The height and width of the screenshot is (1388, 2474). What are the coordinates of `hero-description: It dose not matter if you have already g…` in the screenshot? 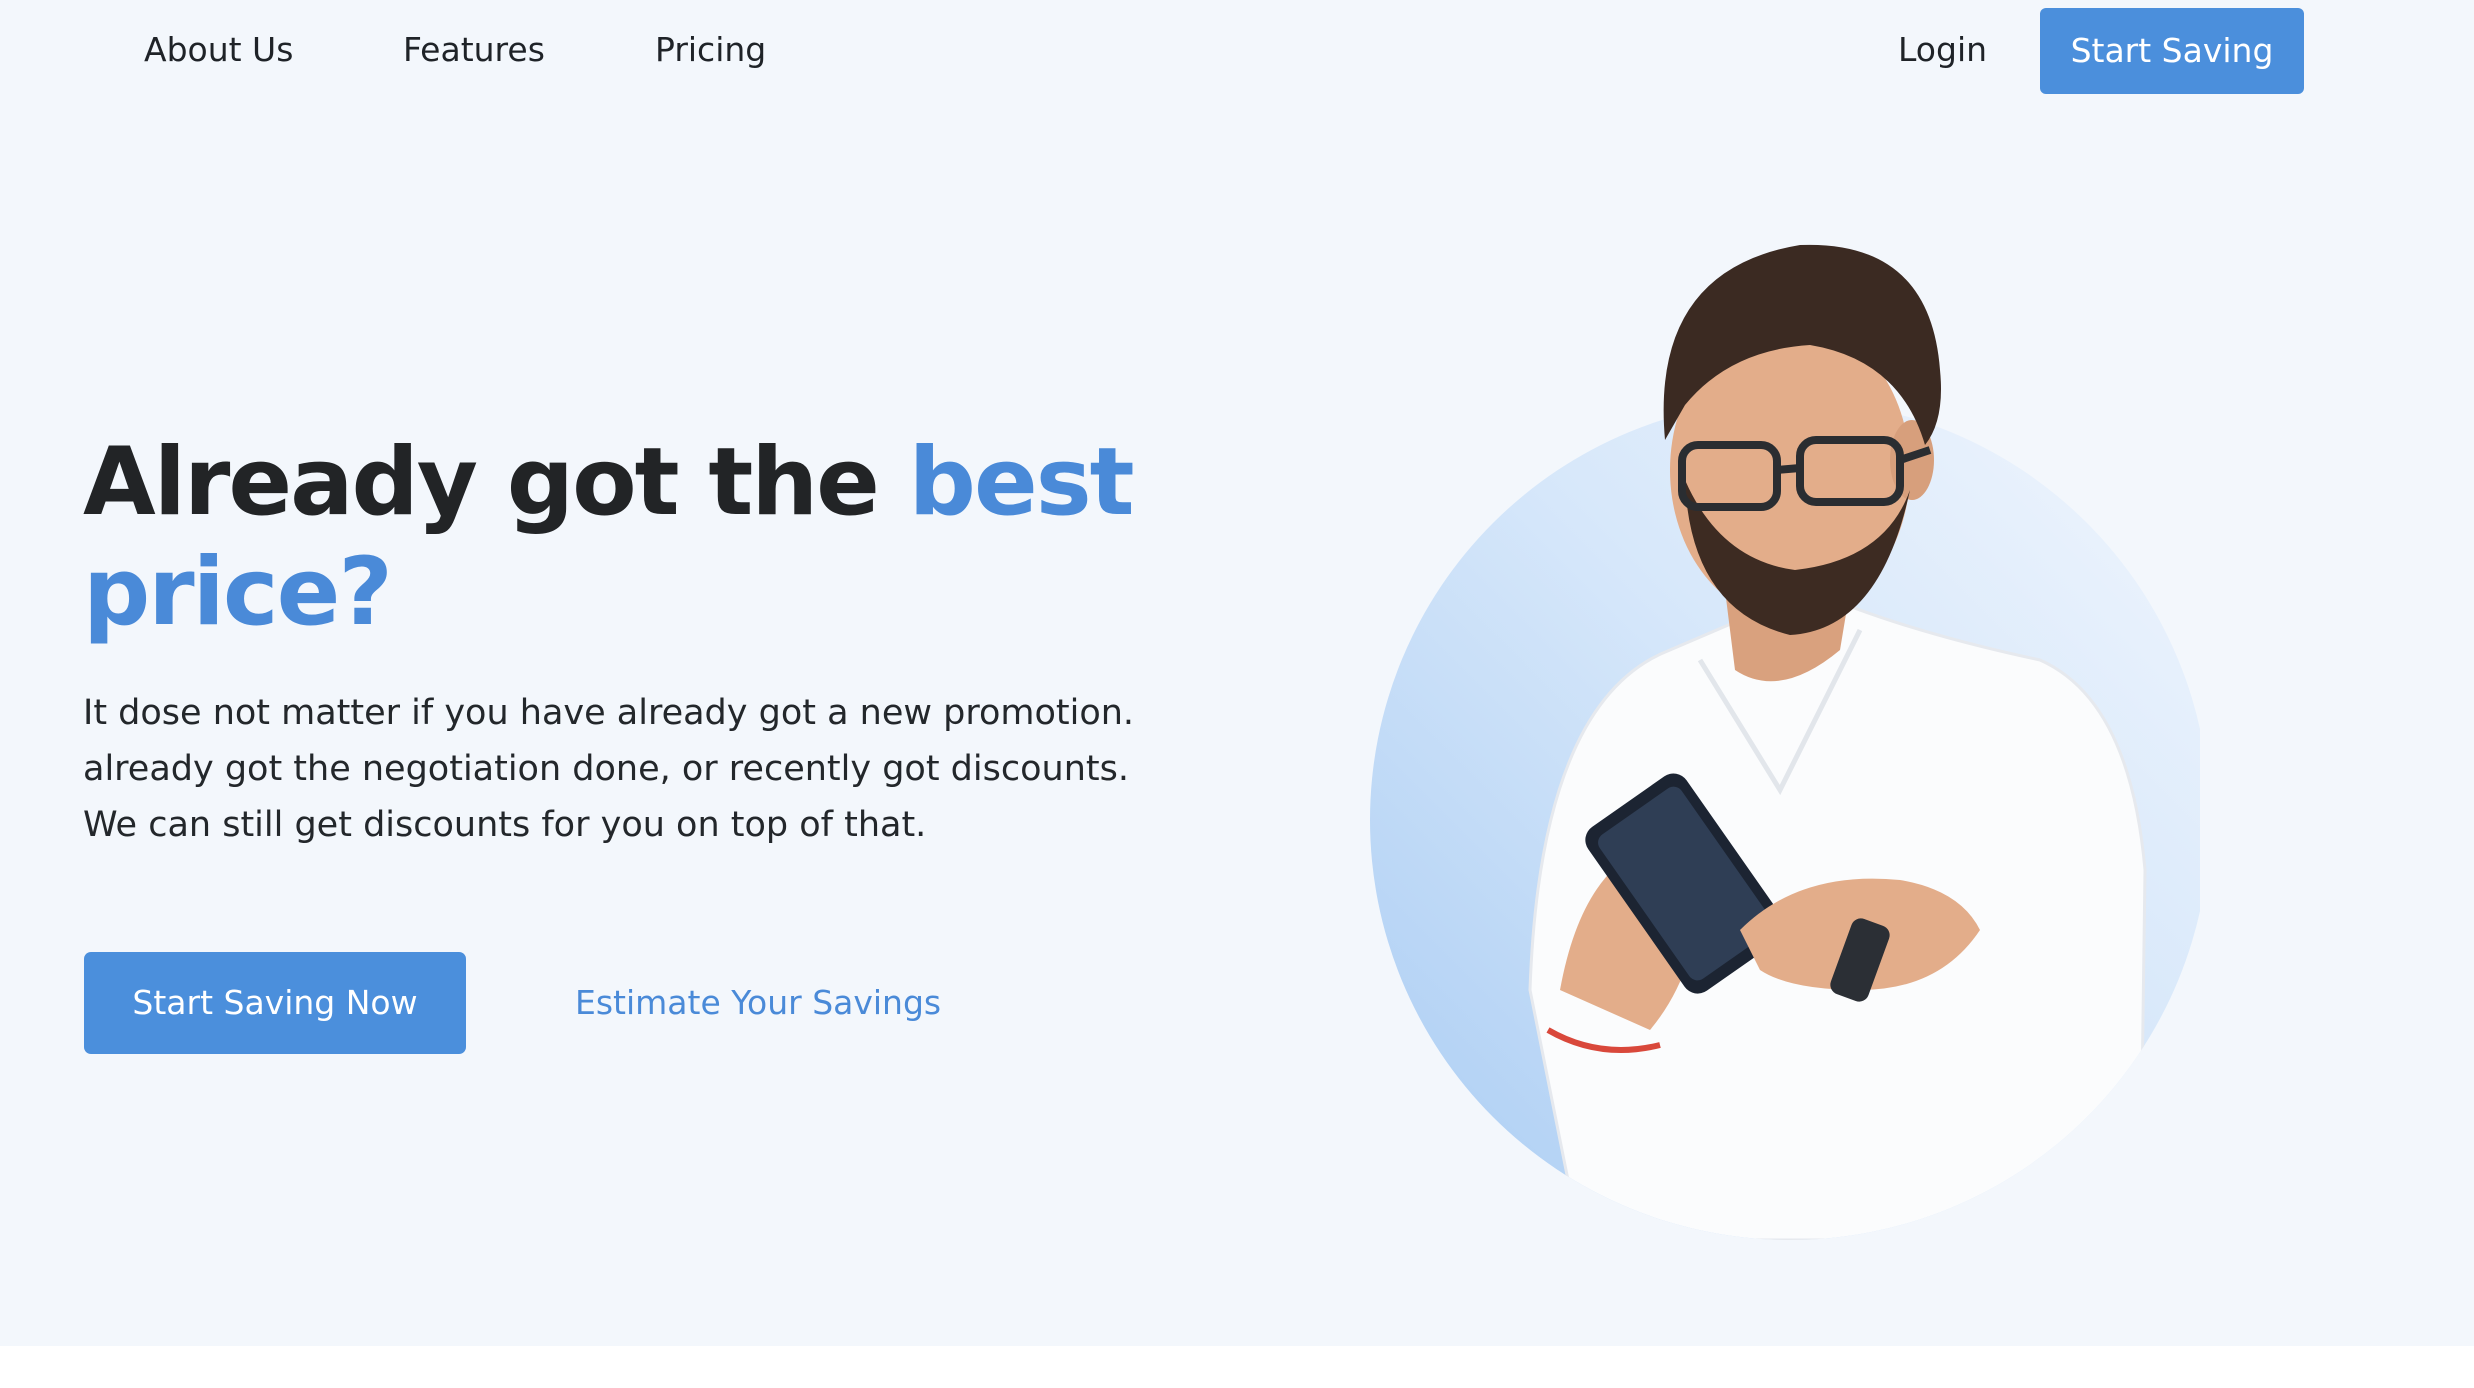 It's located at (609, 769).